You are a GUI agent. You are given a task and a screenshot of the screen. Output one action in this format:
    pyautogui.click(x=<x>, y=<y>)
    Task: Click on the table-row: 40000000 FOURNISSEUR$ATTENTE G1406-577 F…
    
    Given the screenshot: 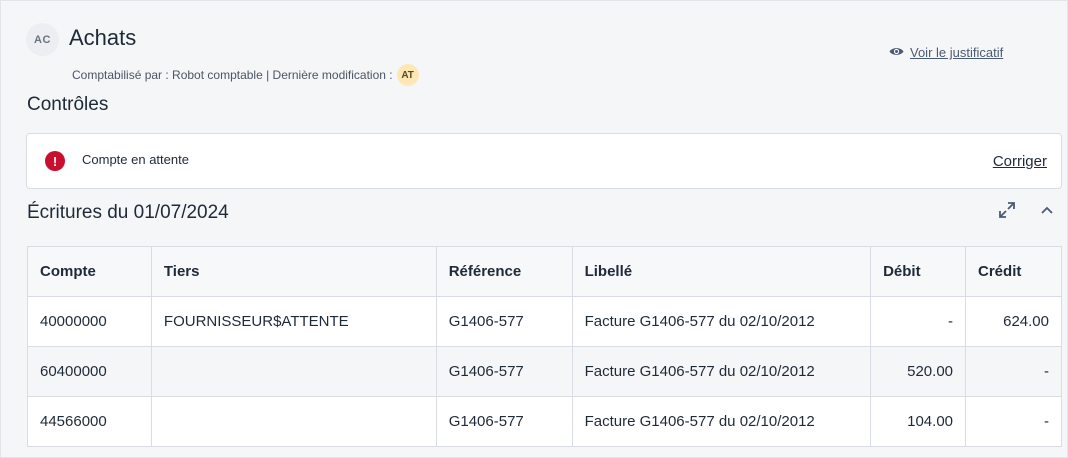 What is the action you would take?
    pyautogui.click(x=544, y=321)
    